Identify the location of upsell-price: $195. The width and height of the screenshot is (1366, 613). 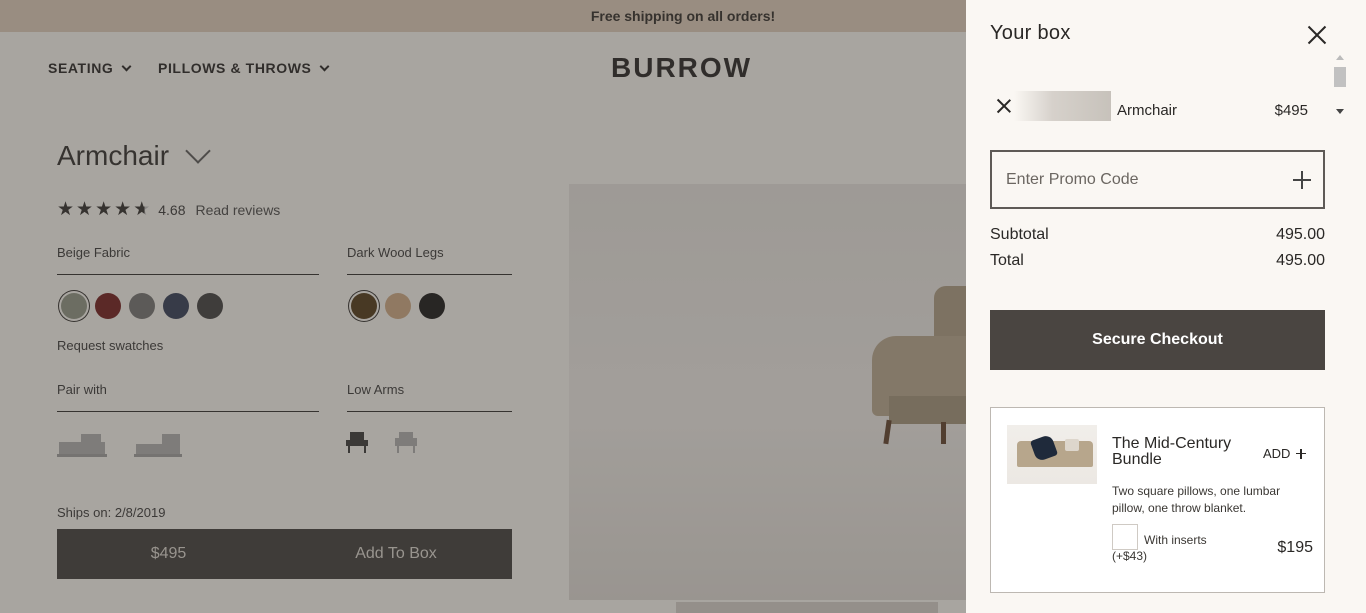
(1295, 547).